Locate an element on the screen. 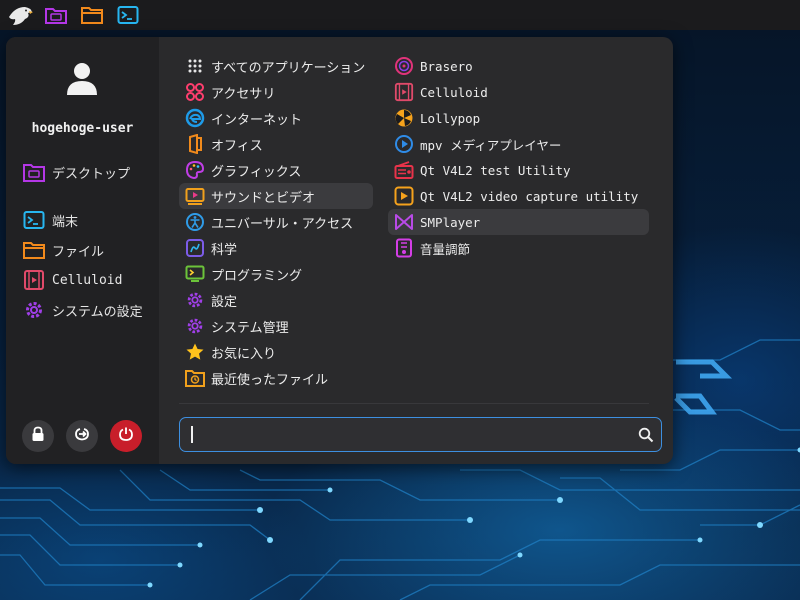 The image size is (800, 600). sidebar-item-label: デスクトップ is located at coordinates (91, 174).